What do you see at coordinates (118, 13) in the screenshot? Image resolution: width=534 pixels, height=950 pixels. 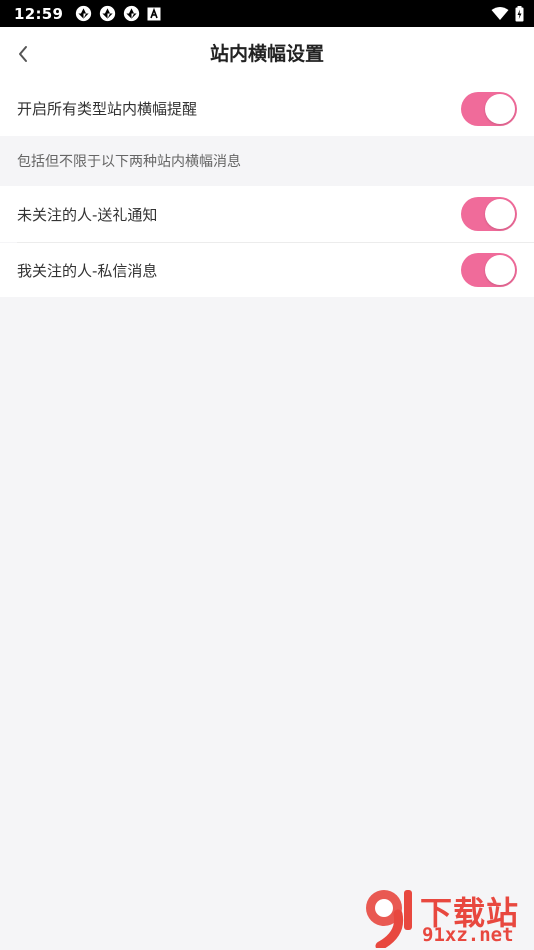 I see `notification-icons` at bounding box center [118, 13].